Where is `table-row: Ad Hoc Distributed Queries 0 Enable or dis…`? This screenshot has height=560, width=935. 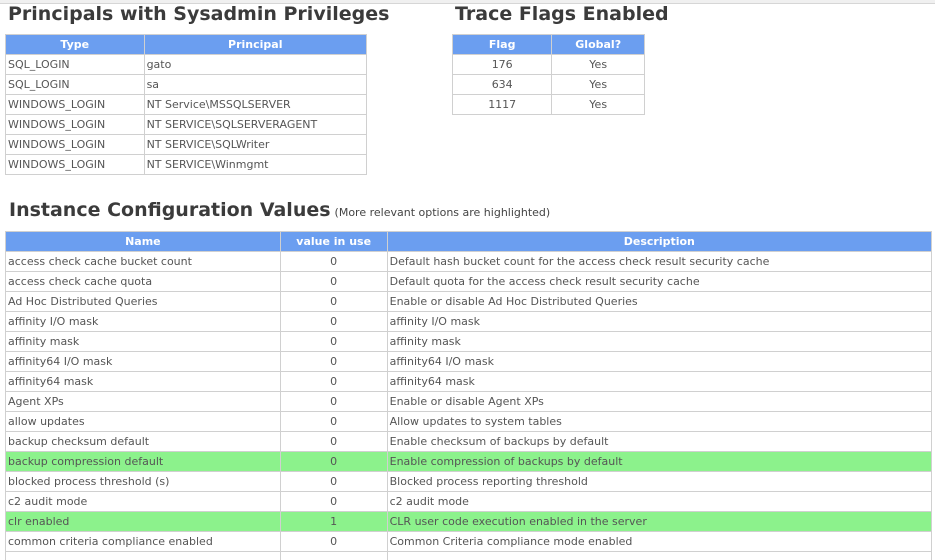
table-row: Ad Hoc Distributed Queries 0 Enable or dis… is located at coordinates (469, 301).